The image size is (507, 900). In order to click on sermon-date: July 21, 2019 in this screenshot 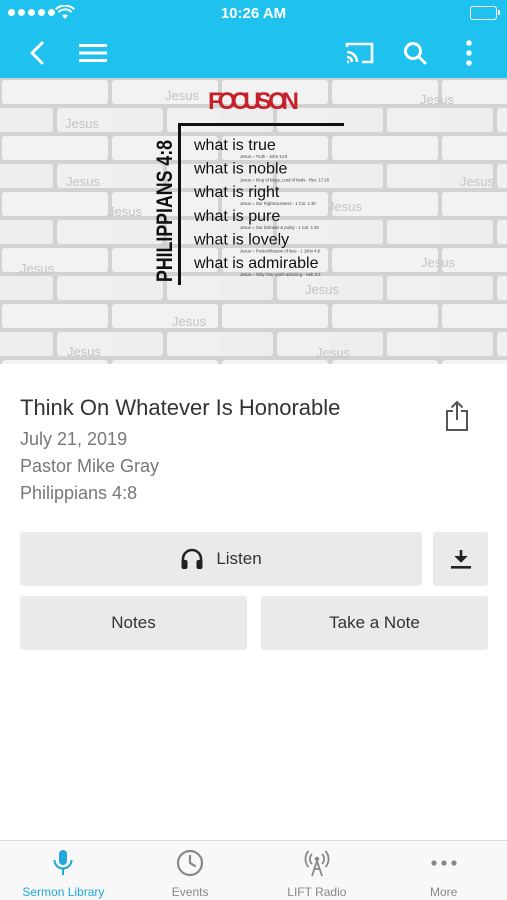, I will do `click(74, 439)`.